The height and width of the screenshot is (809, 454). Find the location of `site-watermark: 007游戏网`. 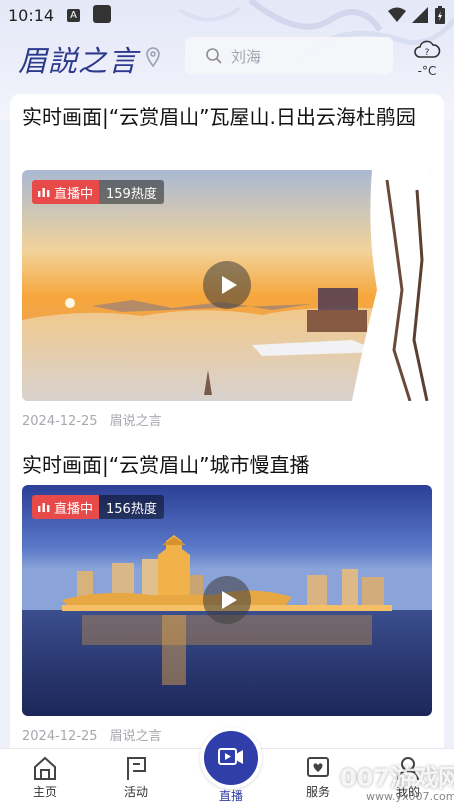

site-watermark: 007游戏网 is located at coordinates (397, 778).